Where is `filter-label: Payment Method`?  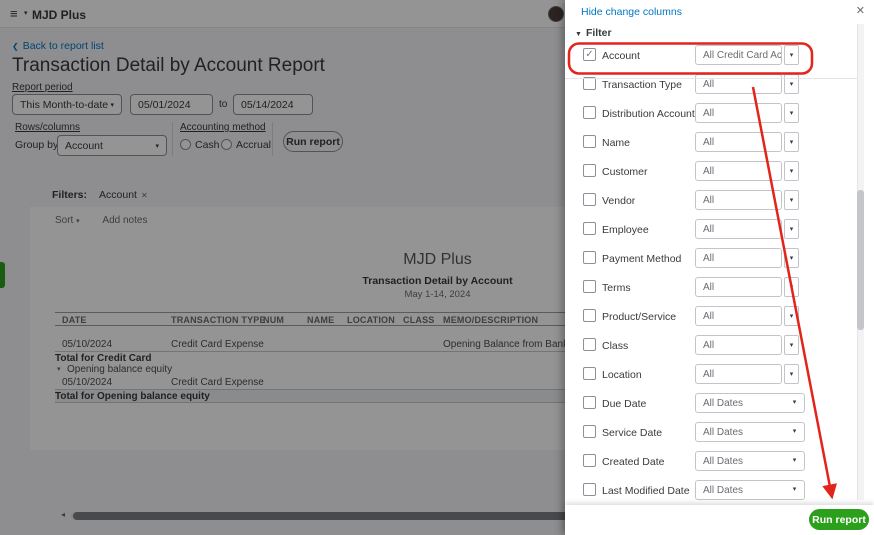 filter-label: Payment Method is located at coordinates (642, 259).